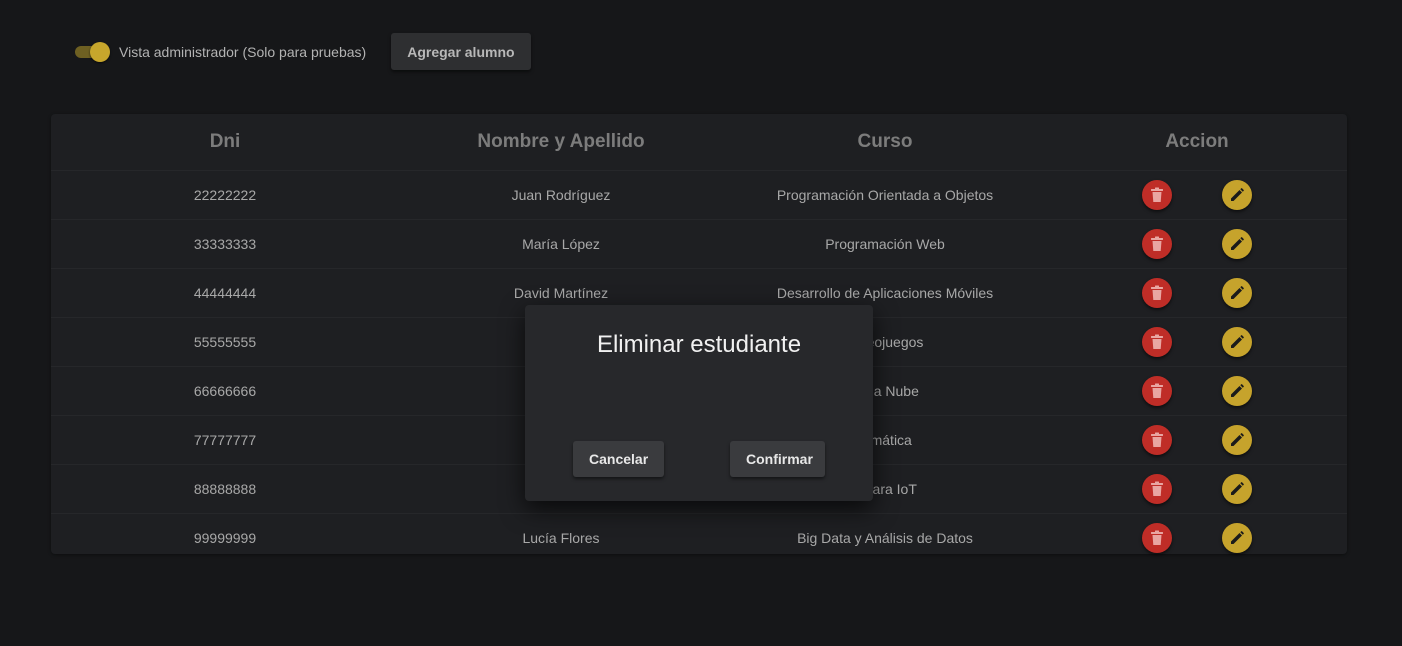  I want to click on delete-student-dialog: Eliminar estudiante Cancelar Confirmar, so click(699, 403).